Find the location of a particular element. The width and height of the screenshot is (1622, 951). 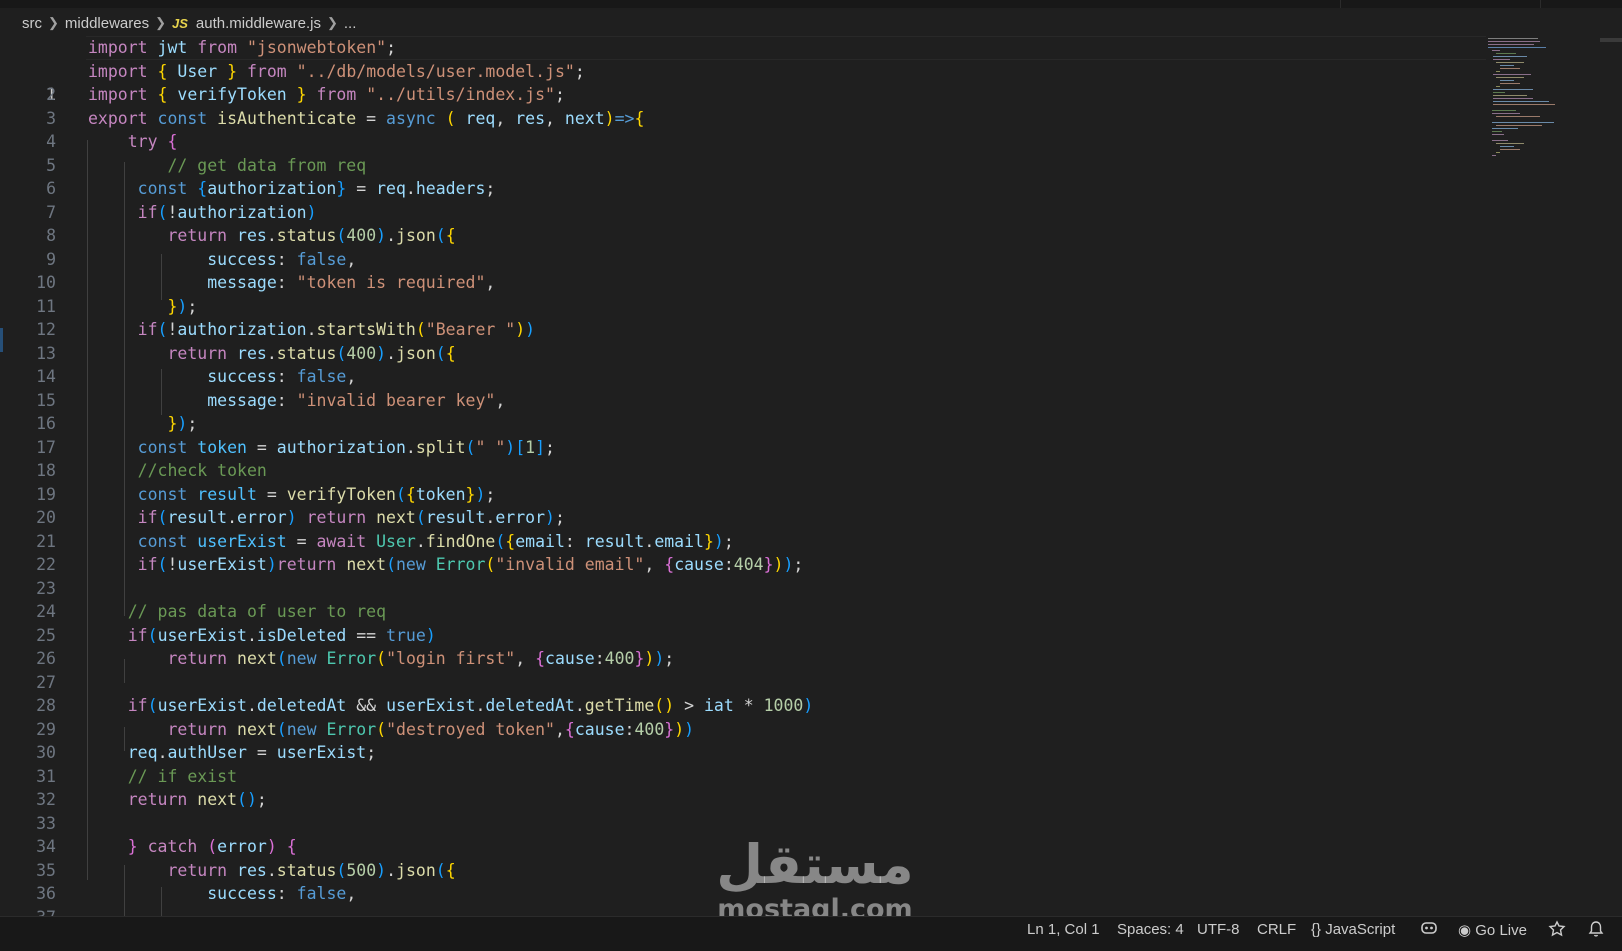

token: "destroyed token" is located at coordinates (470, 729).